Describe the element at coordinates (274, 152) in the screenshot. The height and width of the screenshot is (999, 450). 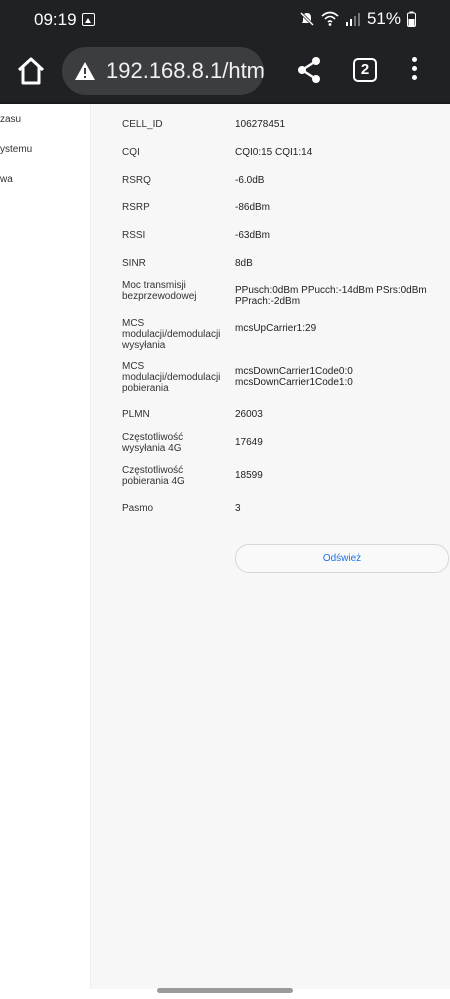
I see `info-value: CQI0:15 CQI1:14` at that location.